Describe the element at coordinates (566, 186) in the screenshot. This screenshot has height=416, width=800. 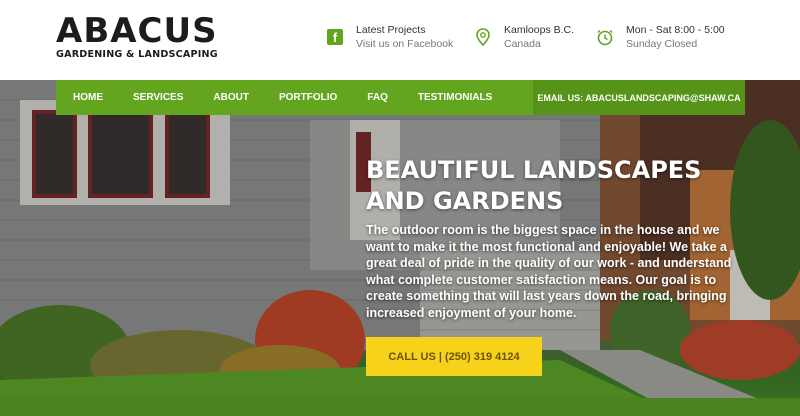
I see `hero-title: BEAUTIFUL LANDSCAPES AND GARDENS` at that location.